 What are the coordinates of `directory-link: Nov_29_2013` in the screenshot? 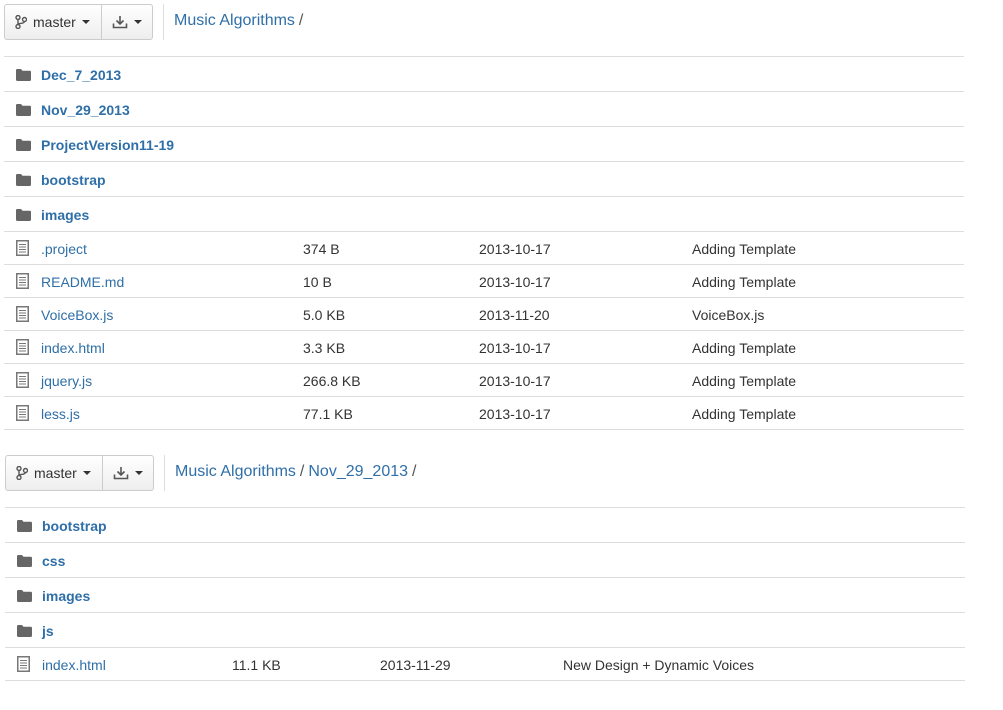 It's located at (85, 110).